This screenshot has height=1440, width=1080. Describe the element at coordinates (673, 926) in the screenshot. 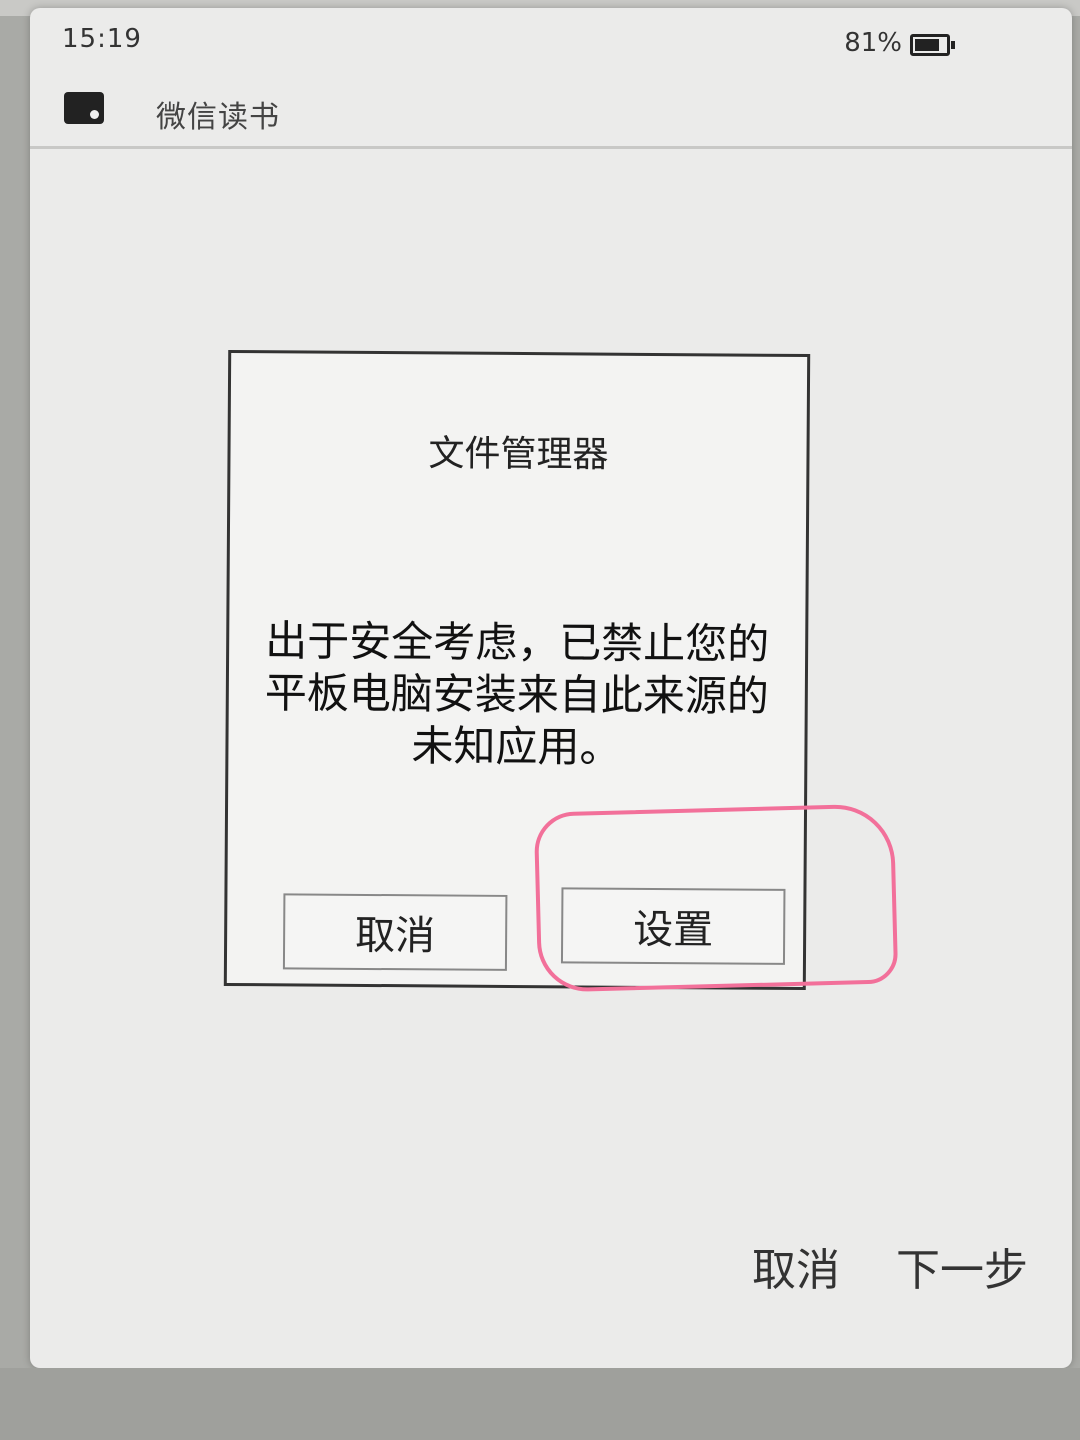

I see `dialog-settings-button: 设置` at that location.